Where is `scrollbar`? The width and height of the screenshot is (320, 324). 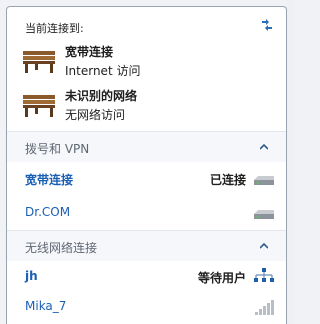
scrollbar is located at coordinates (290, 162).